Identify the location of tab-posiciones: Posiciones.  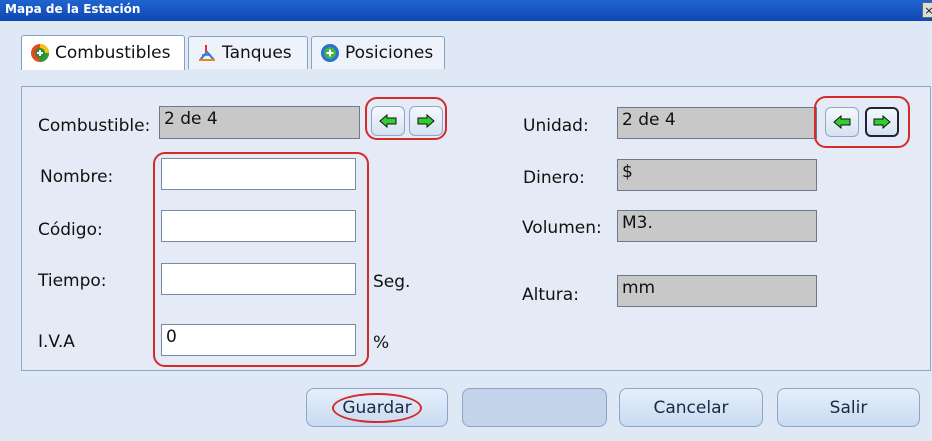
(378, 52).